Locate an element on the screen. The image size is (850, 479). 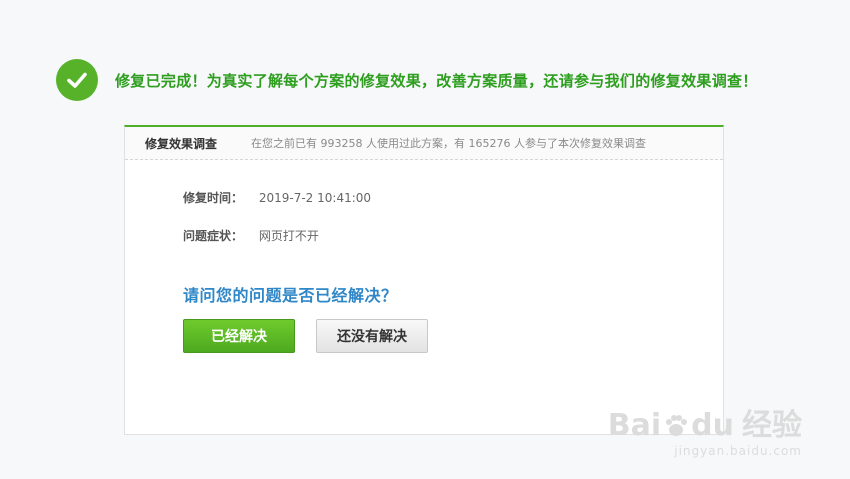
repair-time-value: 2019-7-2 10:41:00 is located at coordinates (315, 198).